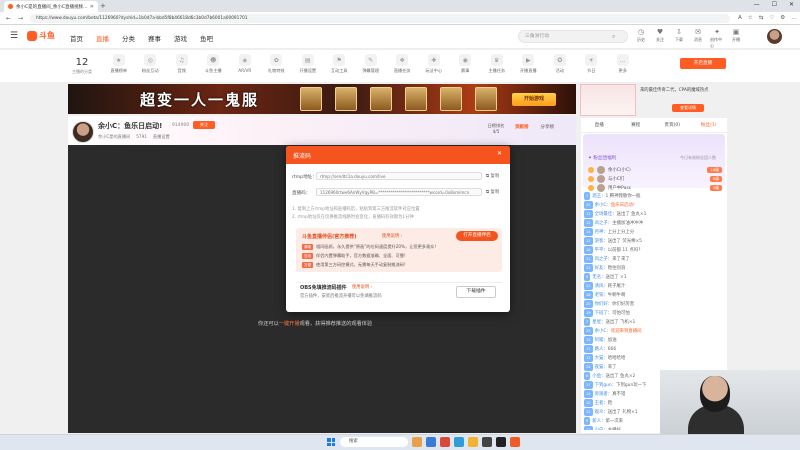 This screenshot has height=450, width=800. What do you see at coordinates (331, 442) in the screenshot?
I see `windows-start-icon` at bounding box center [331, 442].